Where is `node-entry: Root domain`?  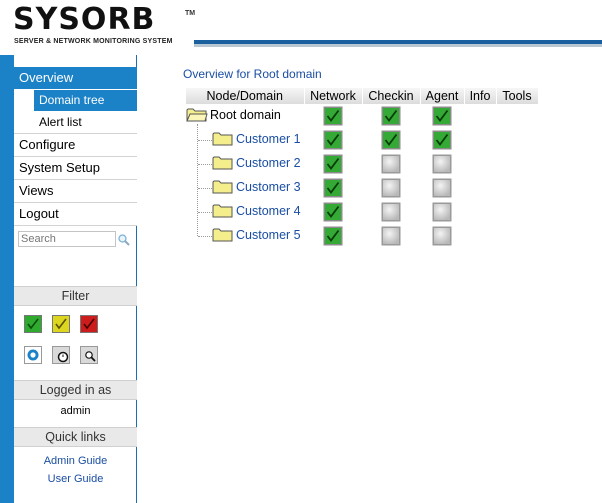
node-entry: Root domain is located at coordinates (233, 116).